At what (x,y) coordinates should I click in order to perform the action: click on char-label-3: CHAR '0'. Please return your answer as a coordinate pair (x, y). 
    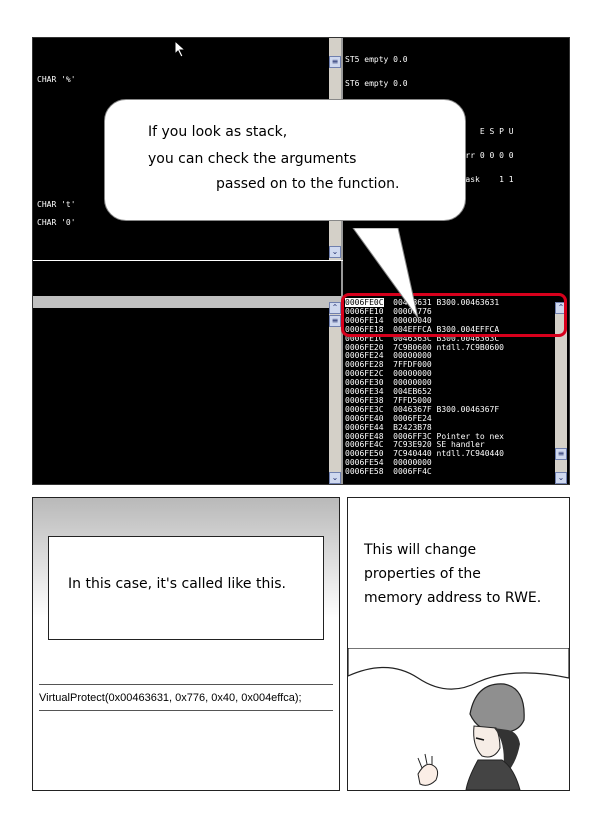
    Looking at the image, I should click on (56, 222).